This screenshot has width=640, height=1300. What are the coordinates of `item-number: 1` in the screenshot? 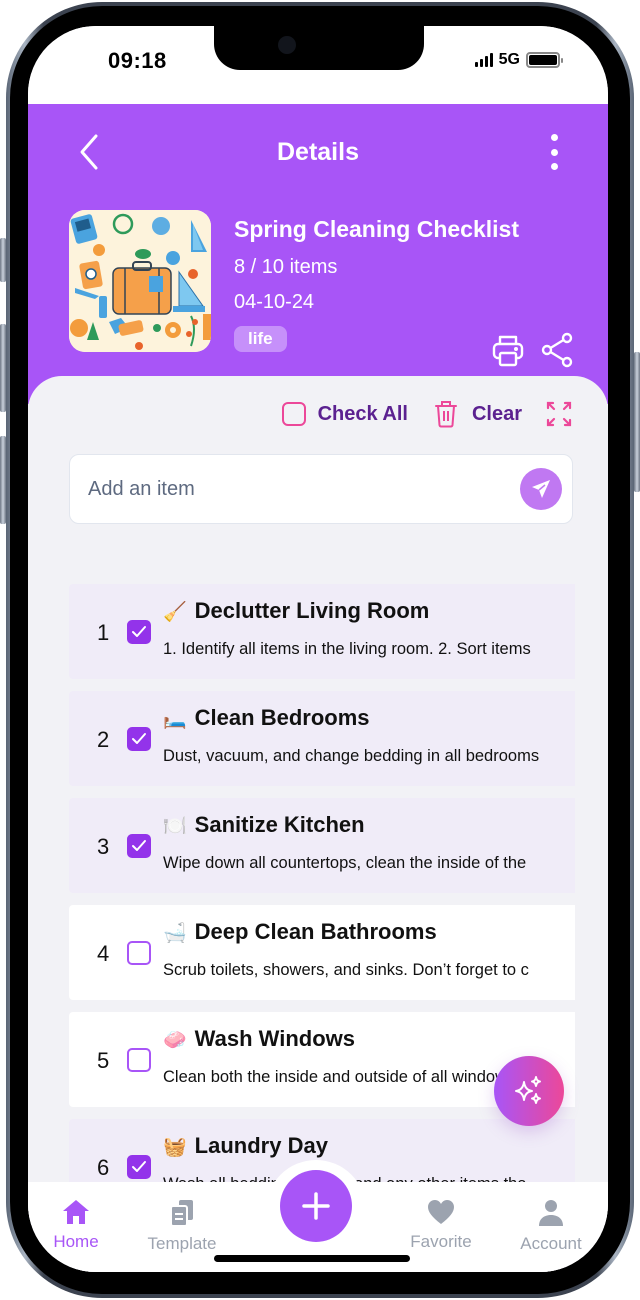 It's located at (103, 632).